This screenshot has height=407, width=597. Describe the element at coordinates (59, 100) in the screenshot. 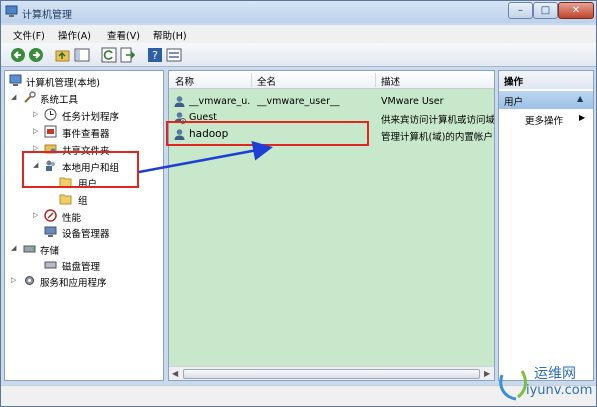

I see `tree-item-label: 系统工具` at that location.